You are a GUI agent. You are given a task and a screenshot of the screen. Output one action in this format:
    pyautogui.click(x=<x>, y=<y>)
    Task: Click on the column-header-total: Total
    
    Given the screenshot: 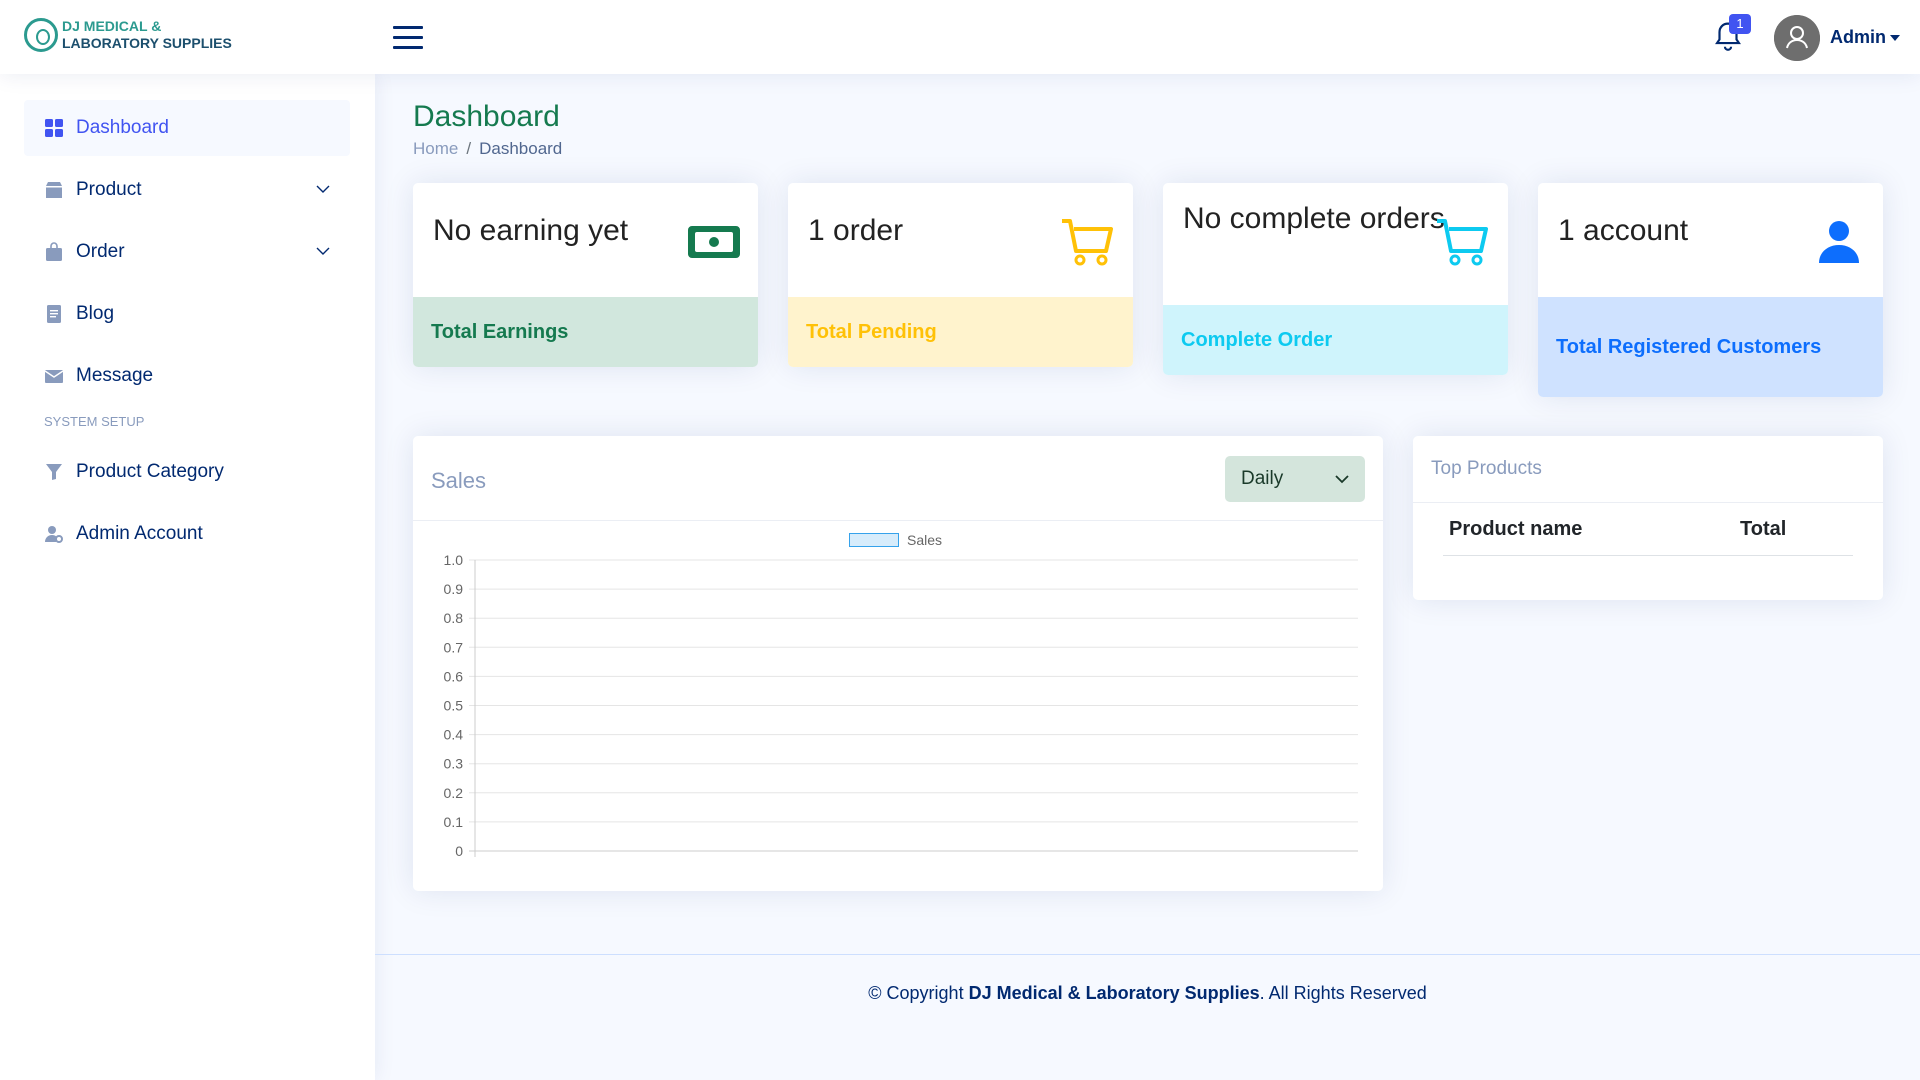 What is the action you would take?
    pyautogui.click(x=1763, y=529)
    